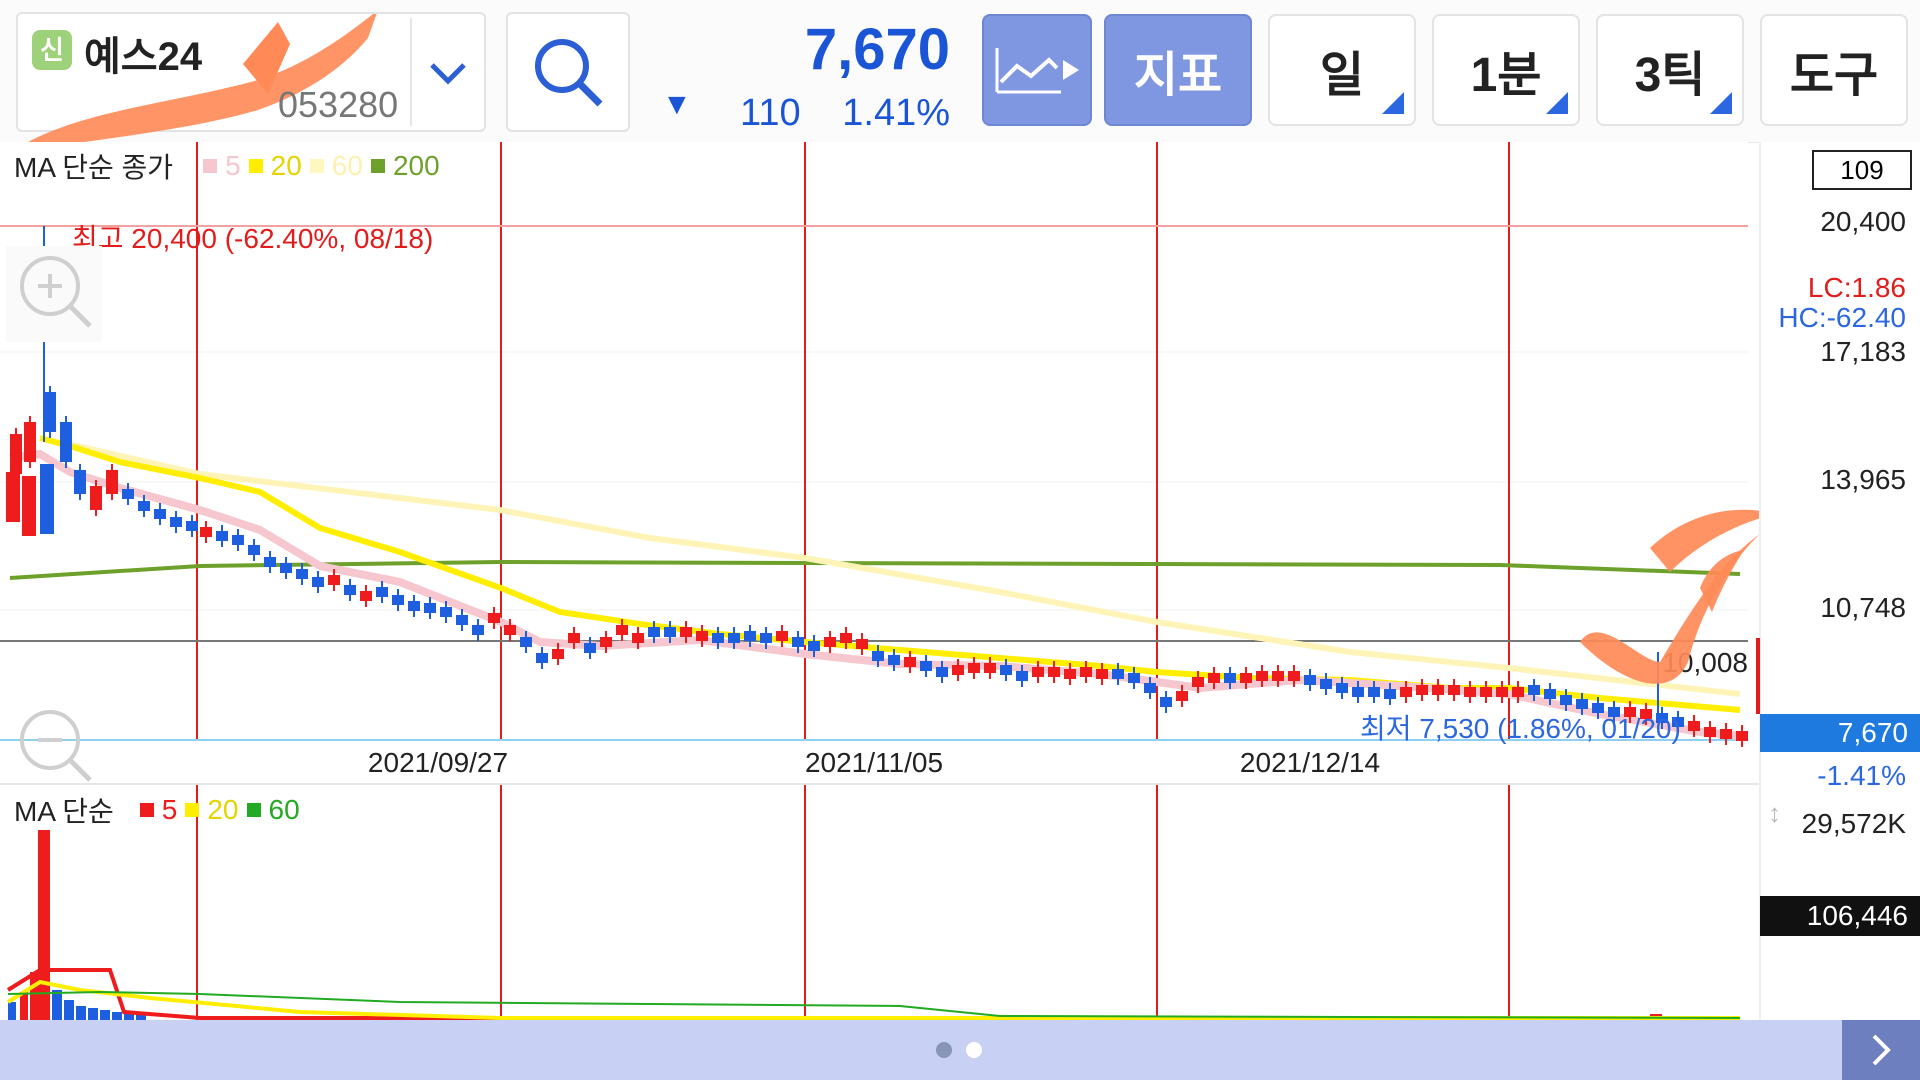  I want to click on stock-dropdown-button, so click(447, 72).